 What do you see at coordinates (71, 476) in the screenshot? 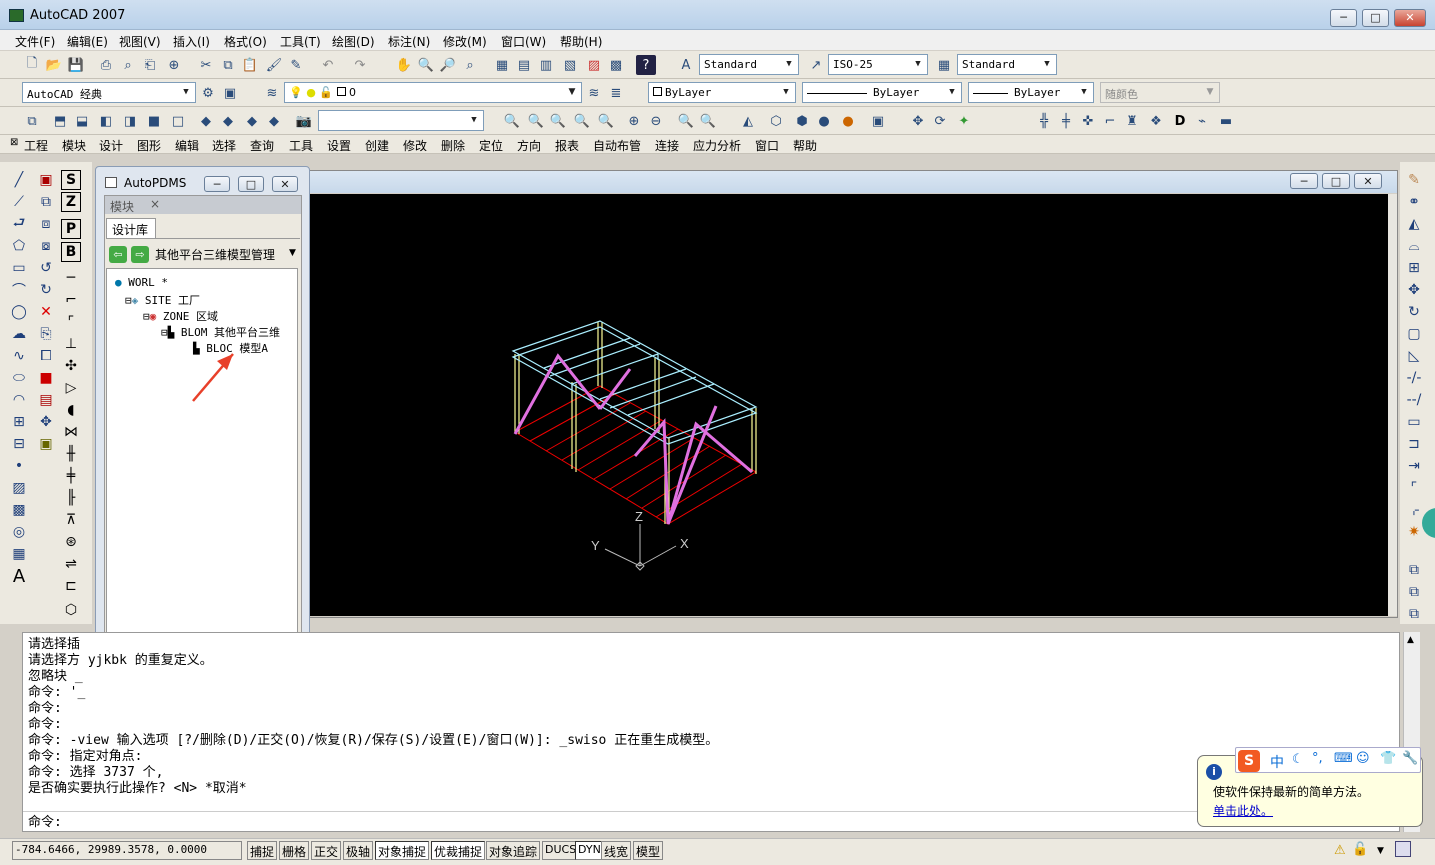
I see `pipe-gasket-icon: ╪` at bounding box center [71, 476].